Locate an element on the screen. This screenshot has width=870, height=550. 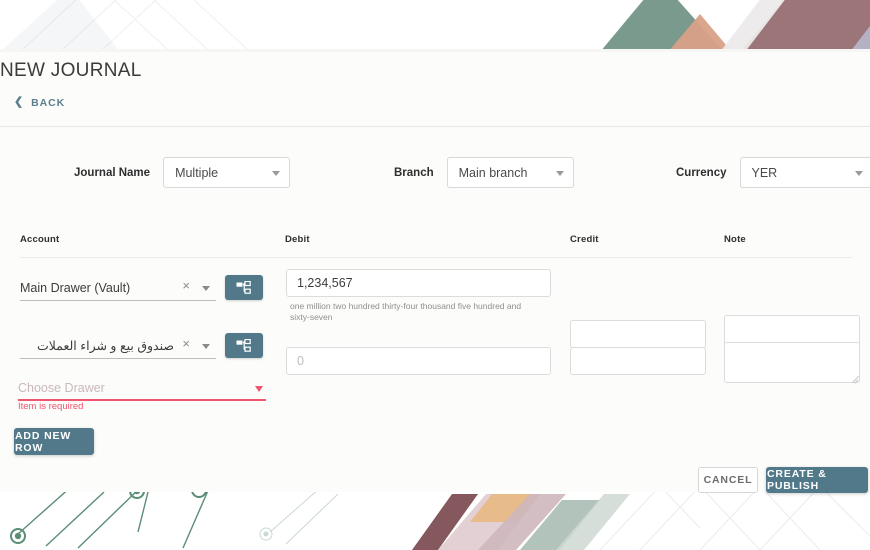
currency-label: Currency is located at coordinates (701, 172).